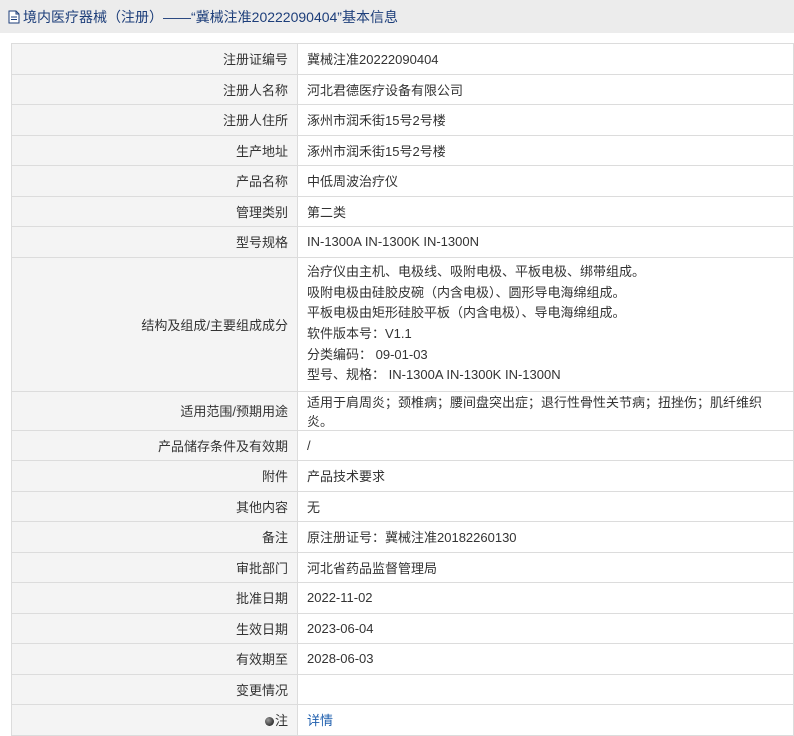  Describe the element at coordinates (154, 120) in the screenshot. I see `field-label: 注册人住所` at that location.